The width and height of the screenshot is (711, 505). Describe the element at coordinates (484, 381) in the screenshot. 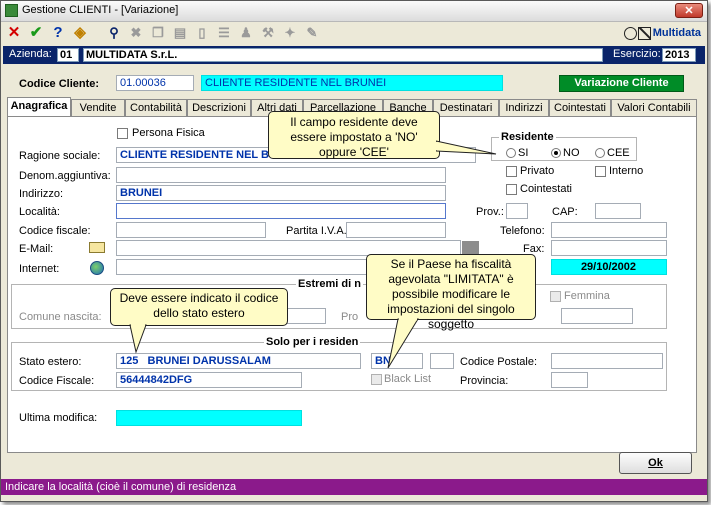

I see `provincia-label: Provincia:` at that location.